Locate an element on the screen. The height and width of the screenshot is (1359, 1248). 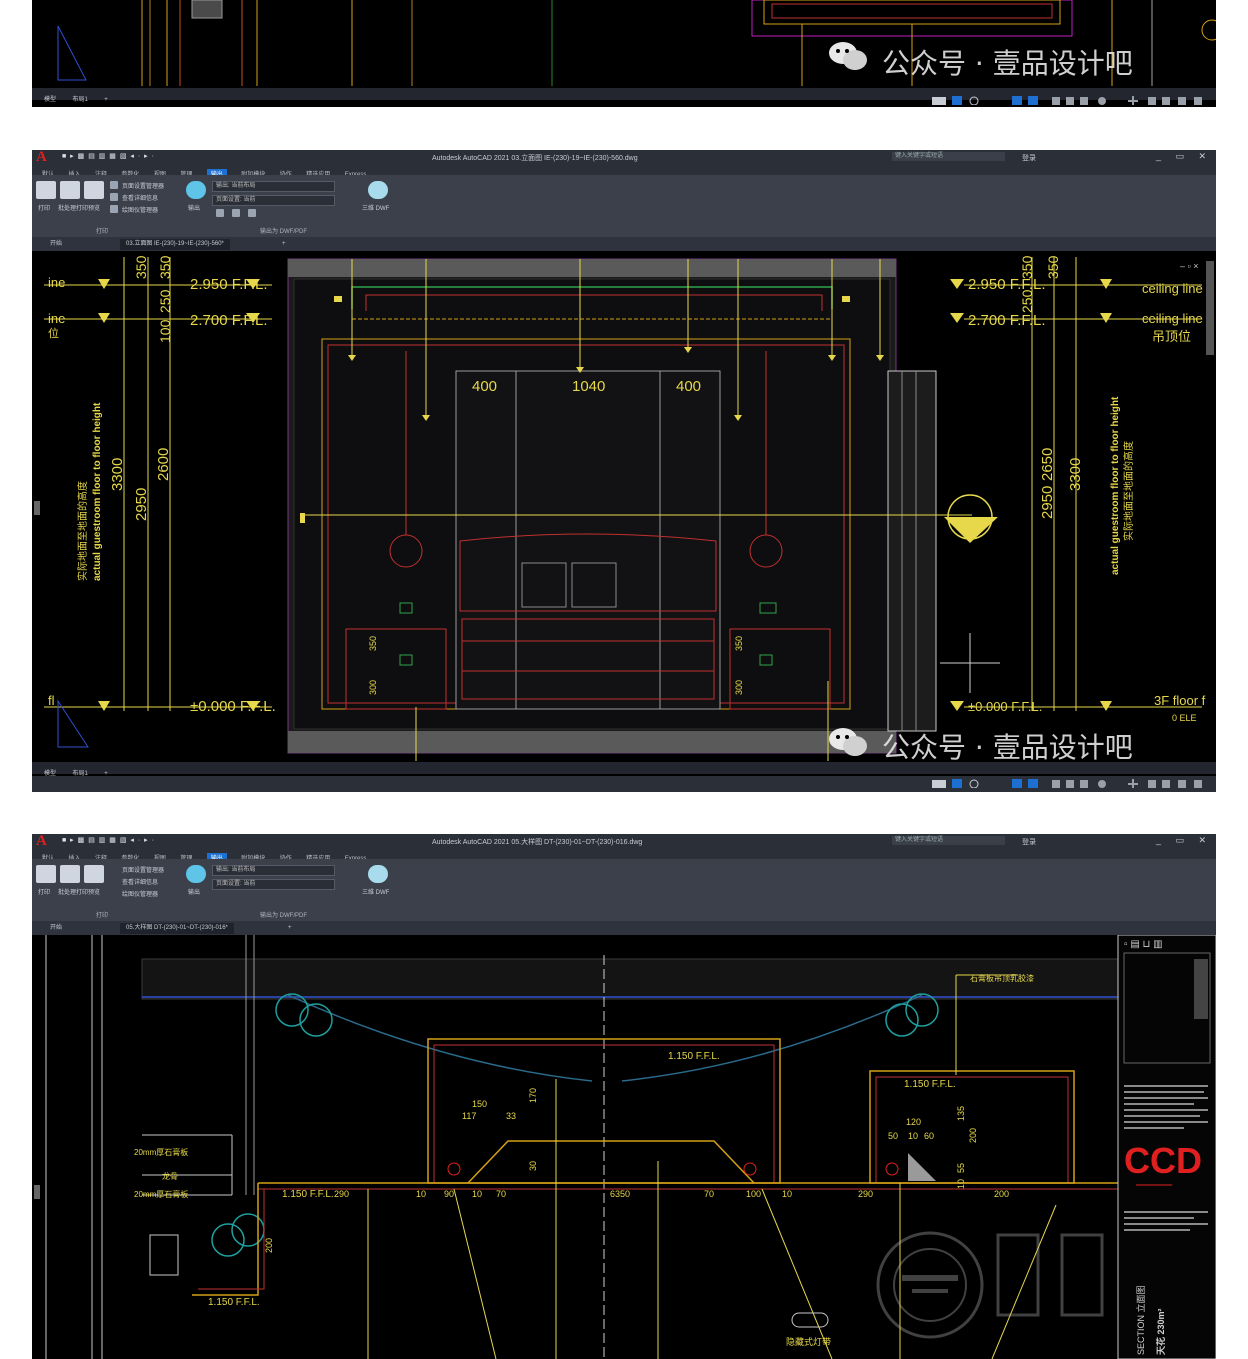
width-dim-1040: 1040 is located at coordinates (588, 386).